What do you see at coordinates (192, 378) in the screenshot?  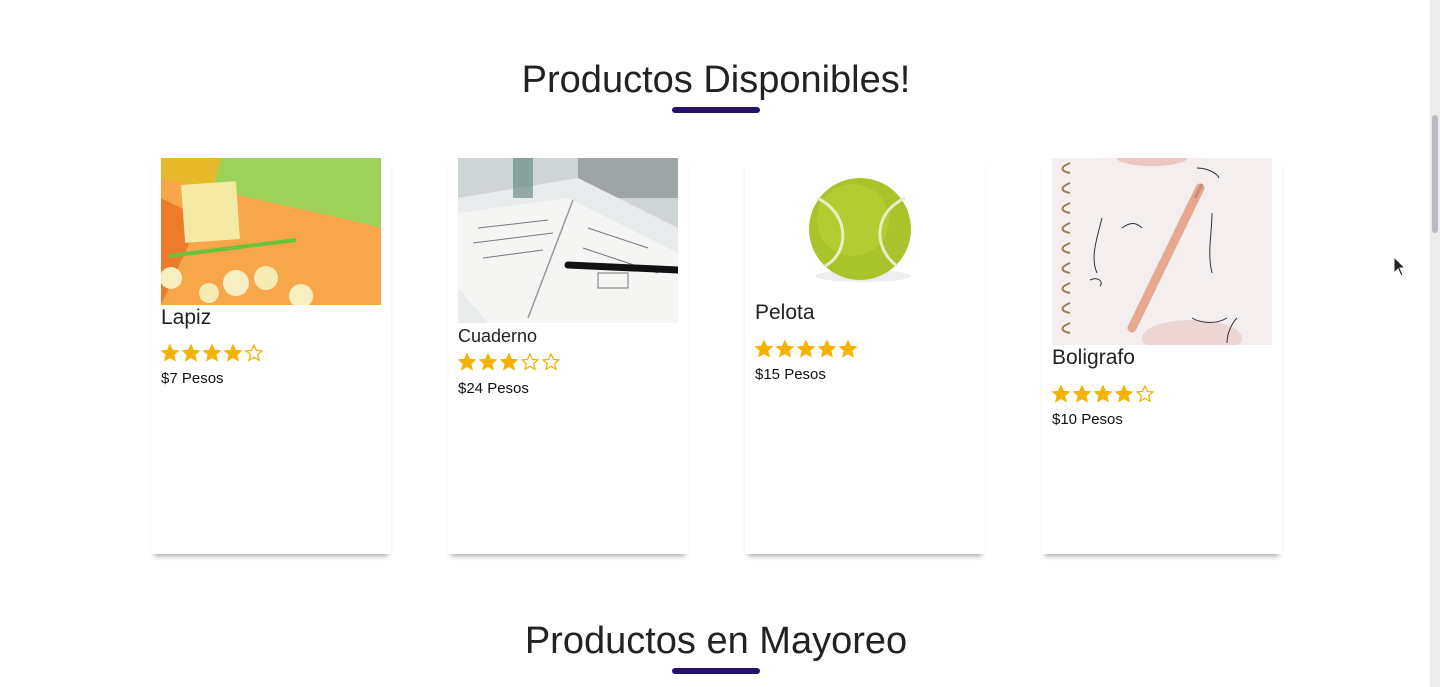 I see `product-price: $7 Pesos` at bounding box center [192, 378].